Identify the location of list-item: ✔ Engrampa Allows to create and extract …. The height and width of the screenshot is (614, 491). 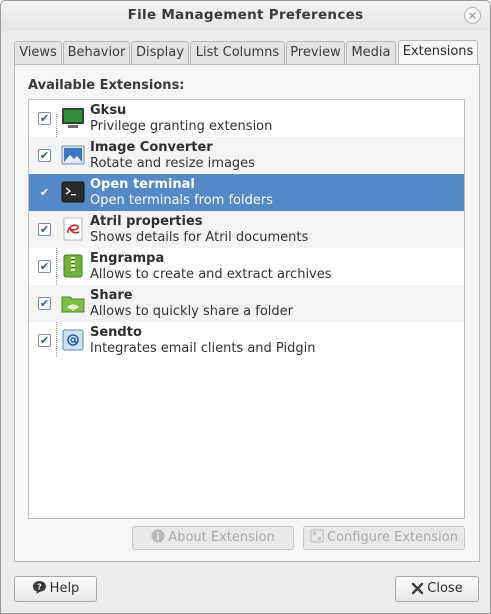
(246, 266).